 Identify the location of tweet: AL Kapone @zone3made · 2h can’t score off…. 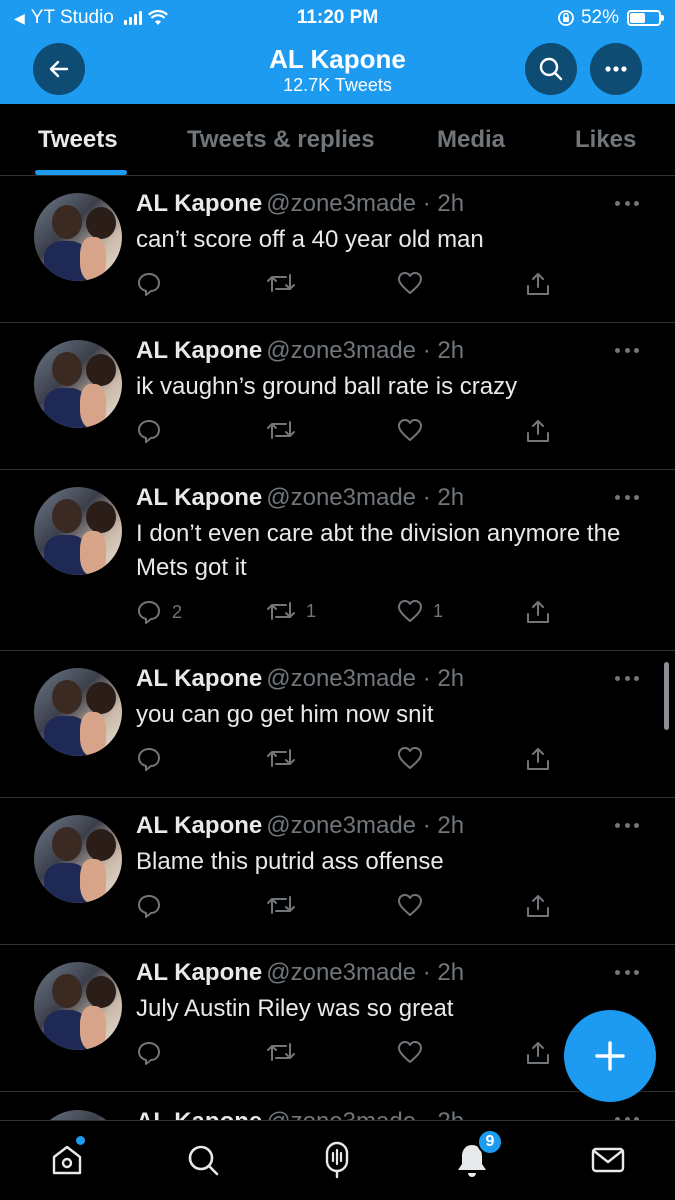
(337, 249).